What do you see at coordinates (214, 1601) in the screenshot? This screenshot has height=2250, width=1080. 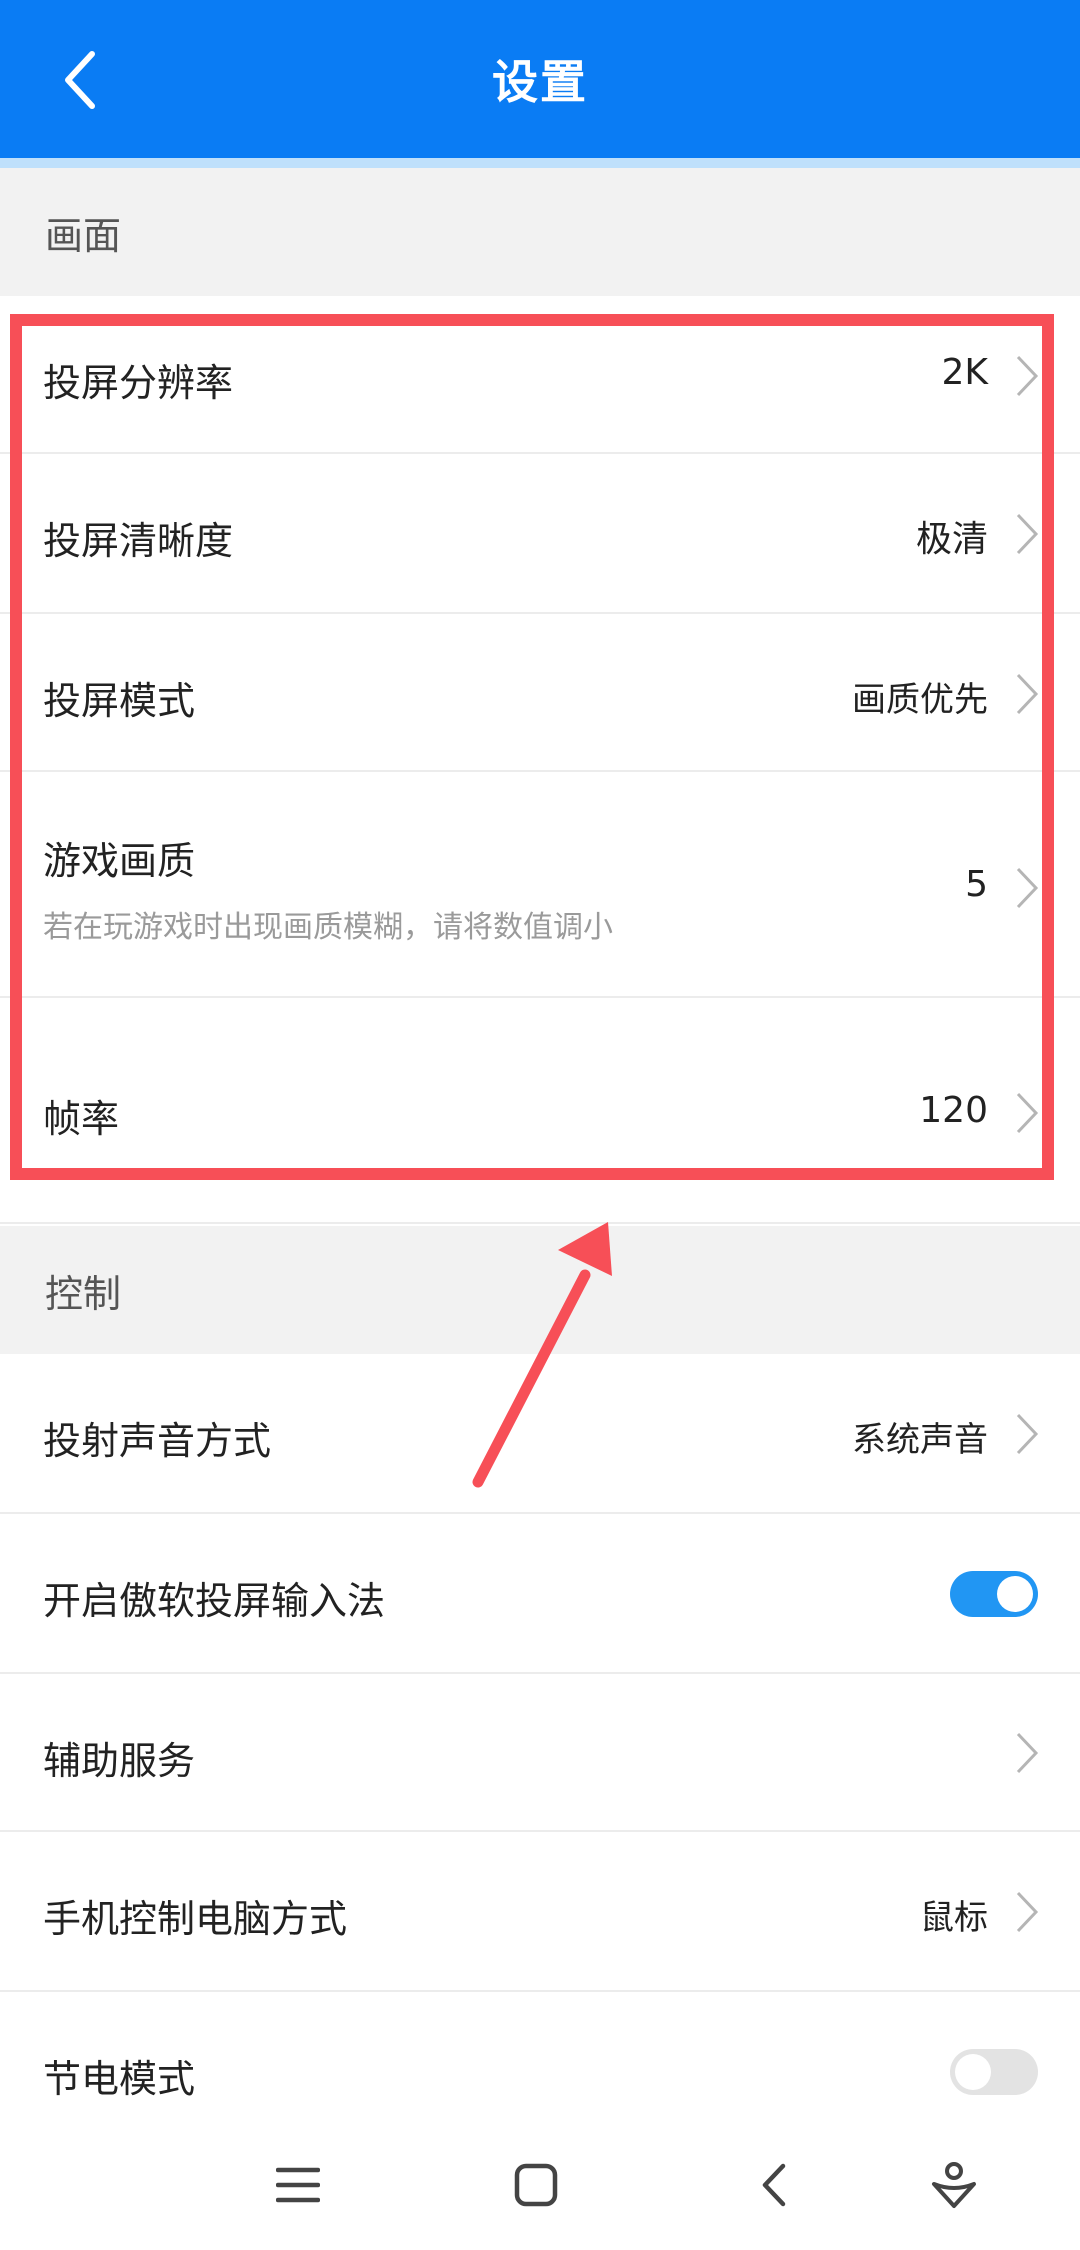 I see `row-label: 开启傲软投屏输入法` at bounding box center [214, 1601].